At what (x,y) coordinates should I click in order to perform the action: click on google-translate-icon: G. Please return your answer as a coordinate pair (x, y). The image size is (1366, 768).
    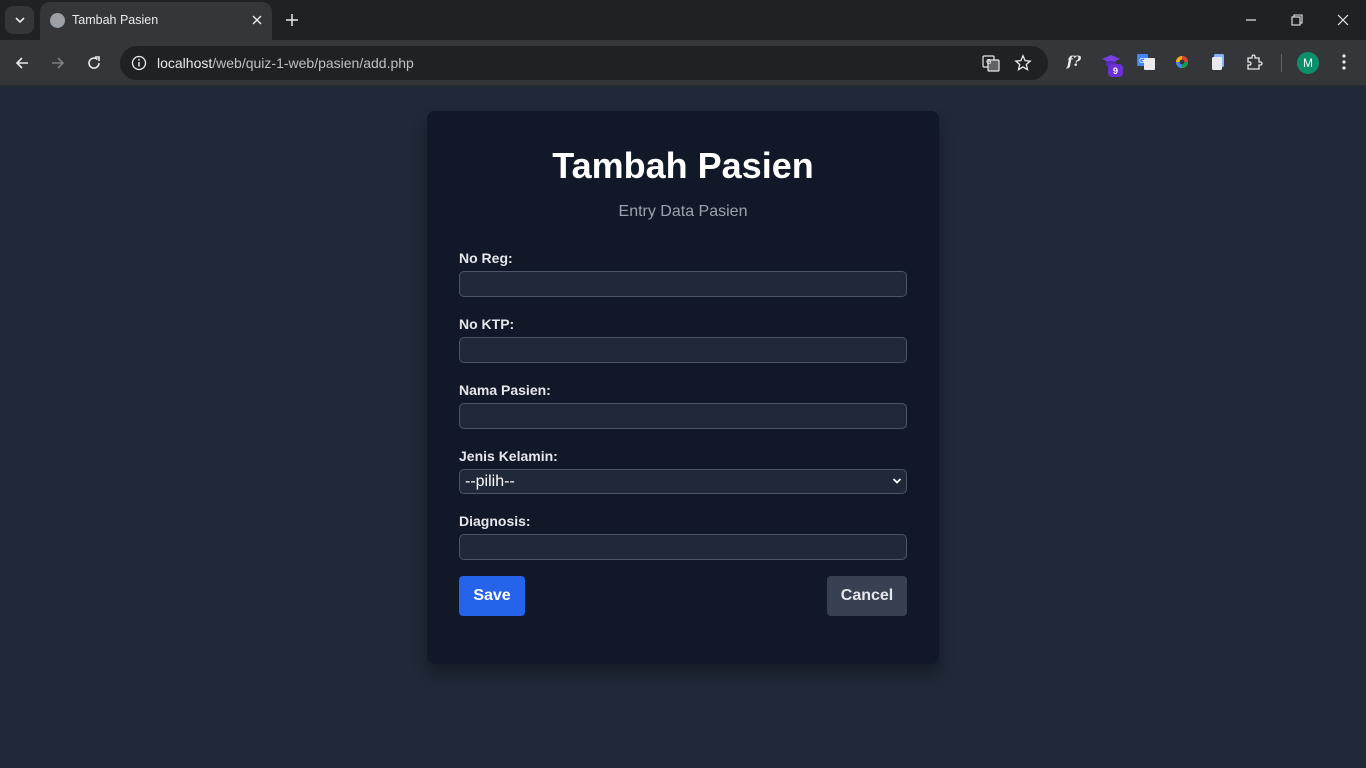
    Looking at the image, I should click on (1146, 62).